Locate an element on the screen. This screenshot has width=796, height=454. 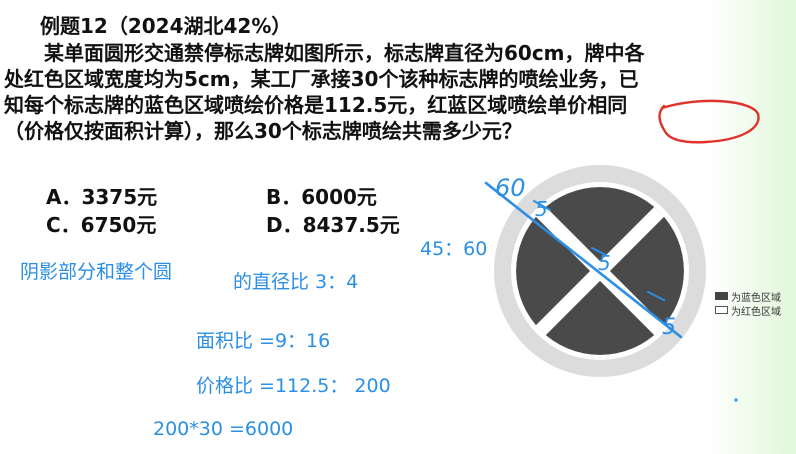
note-diameter-ratio: 的直径比 3：4 is located at coordinates (296, 282).